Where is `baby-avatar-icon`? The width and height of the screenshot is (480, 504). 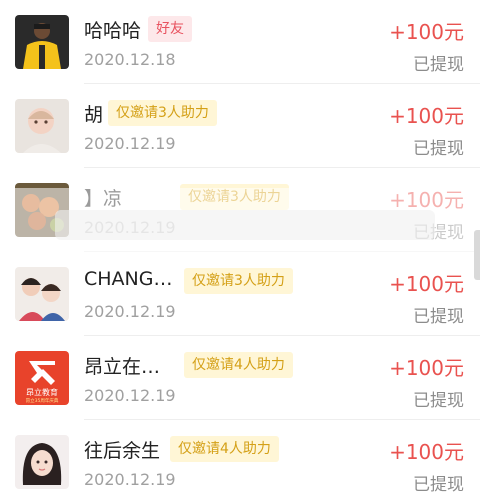
baby-avatar-icon is located at coordinates (42, 126).